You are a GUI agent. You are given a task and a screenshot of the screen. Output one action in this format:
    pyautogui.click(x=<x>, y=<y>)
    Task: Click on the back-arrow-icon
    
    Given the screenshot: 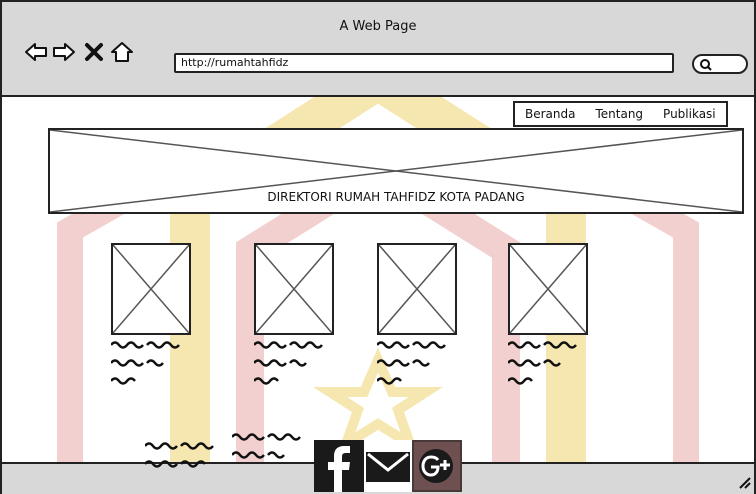 What is the action you would take?
    pyautogui.click(x=36, y=52)
    